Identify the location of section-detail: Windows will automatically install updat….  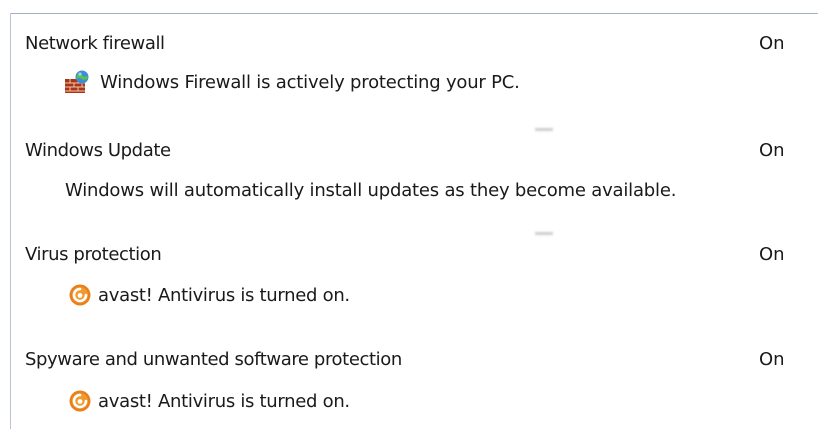
(371, 190).